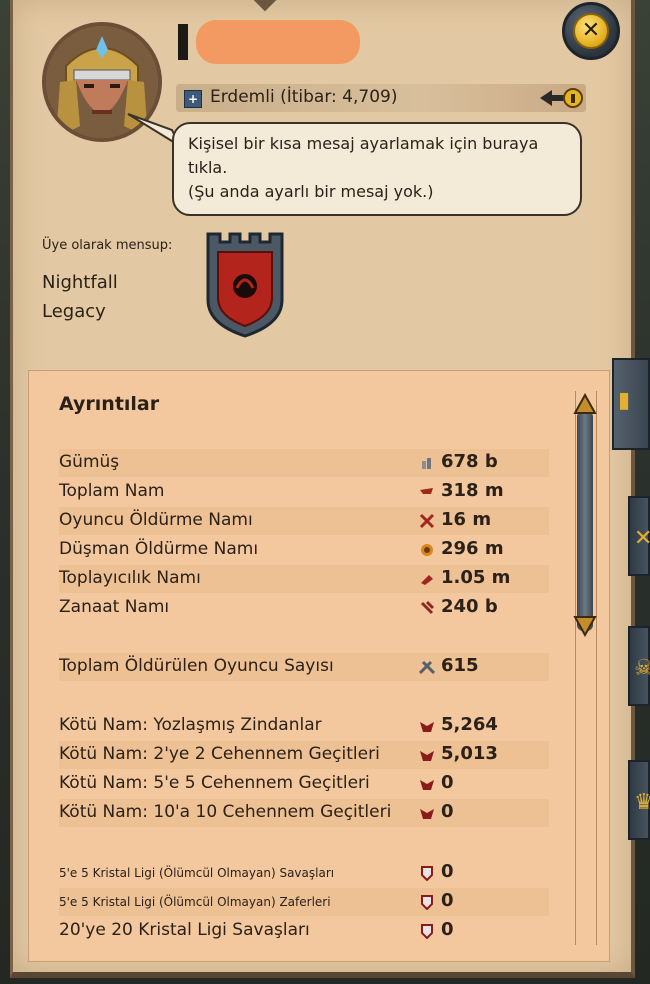 This screenshot has width=650, height=984. What do you see at coordinates (426, 491) in the screenshot?
I see `fame-icon` at bounding box center [426, 491].